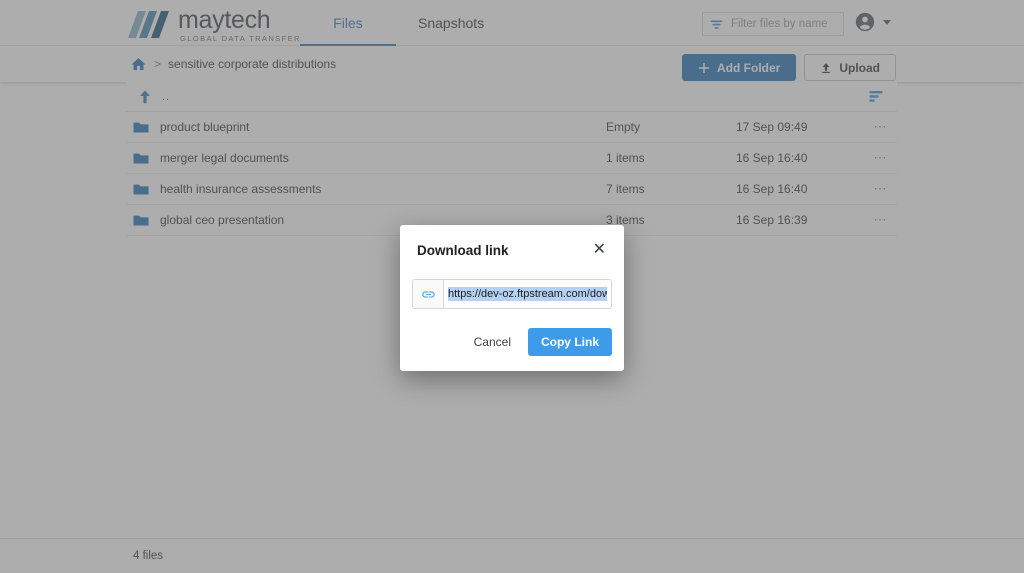 The height and width of the screenshot is (573, 1024). What do you see at coordinates (492, 342) in the screenshot?
I see `cancel-button: Cancel` at bounding box center [492, 342].